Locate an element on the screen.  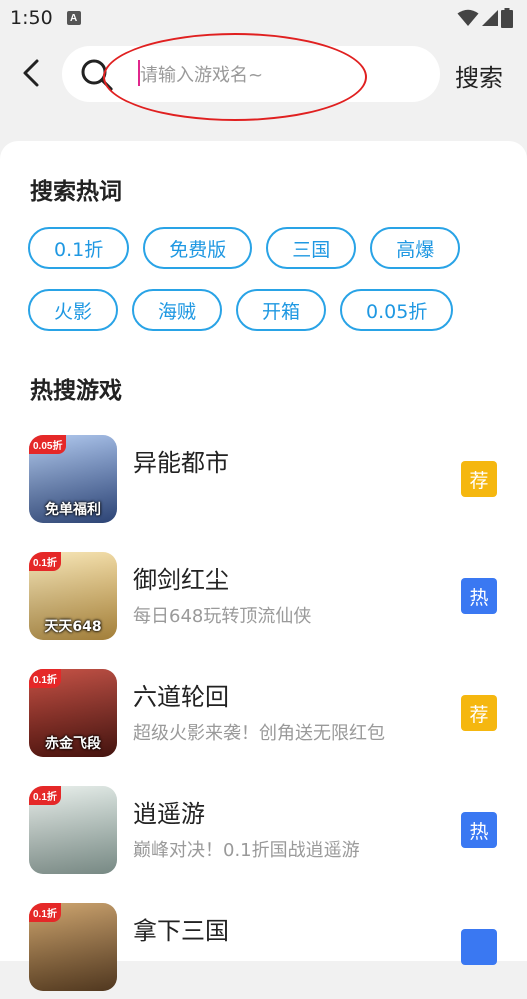
hot-word-chip: 0.05折 is located at coordinates (397, 310).